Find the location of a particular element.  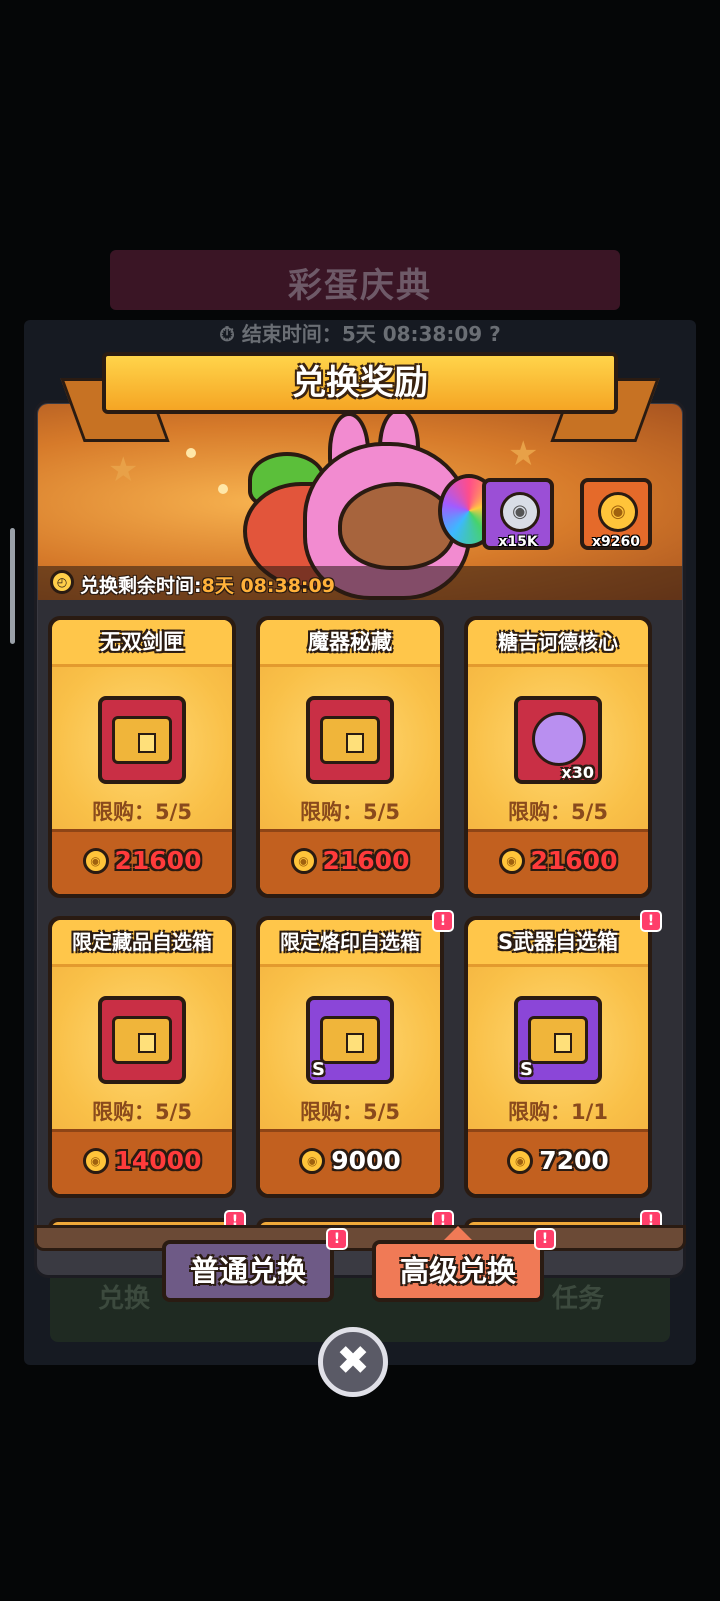

buy-button: ◉ 14000 is located at coordinates (142, 1161).